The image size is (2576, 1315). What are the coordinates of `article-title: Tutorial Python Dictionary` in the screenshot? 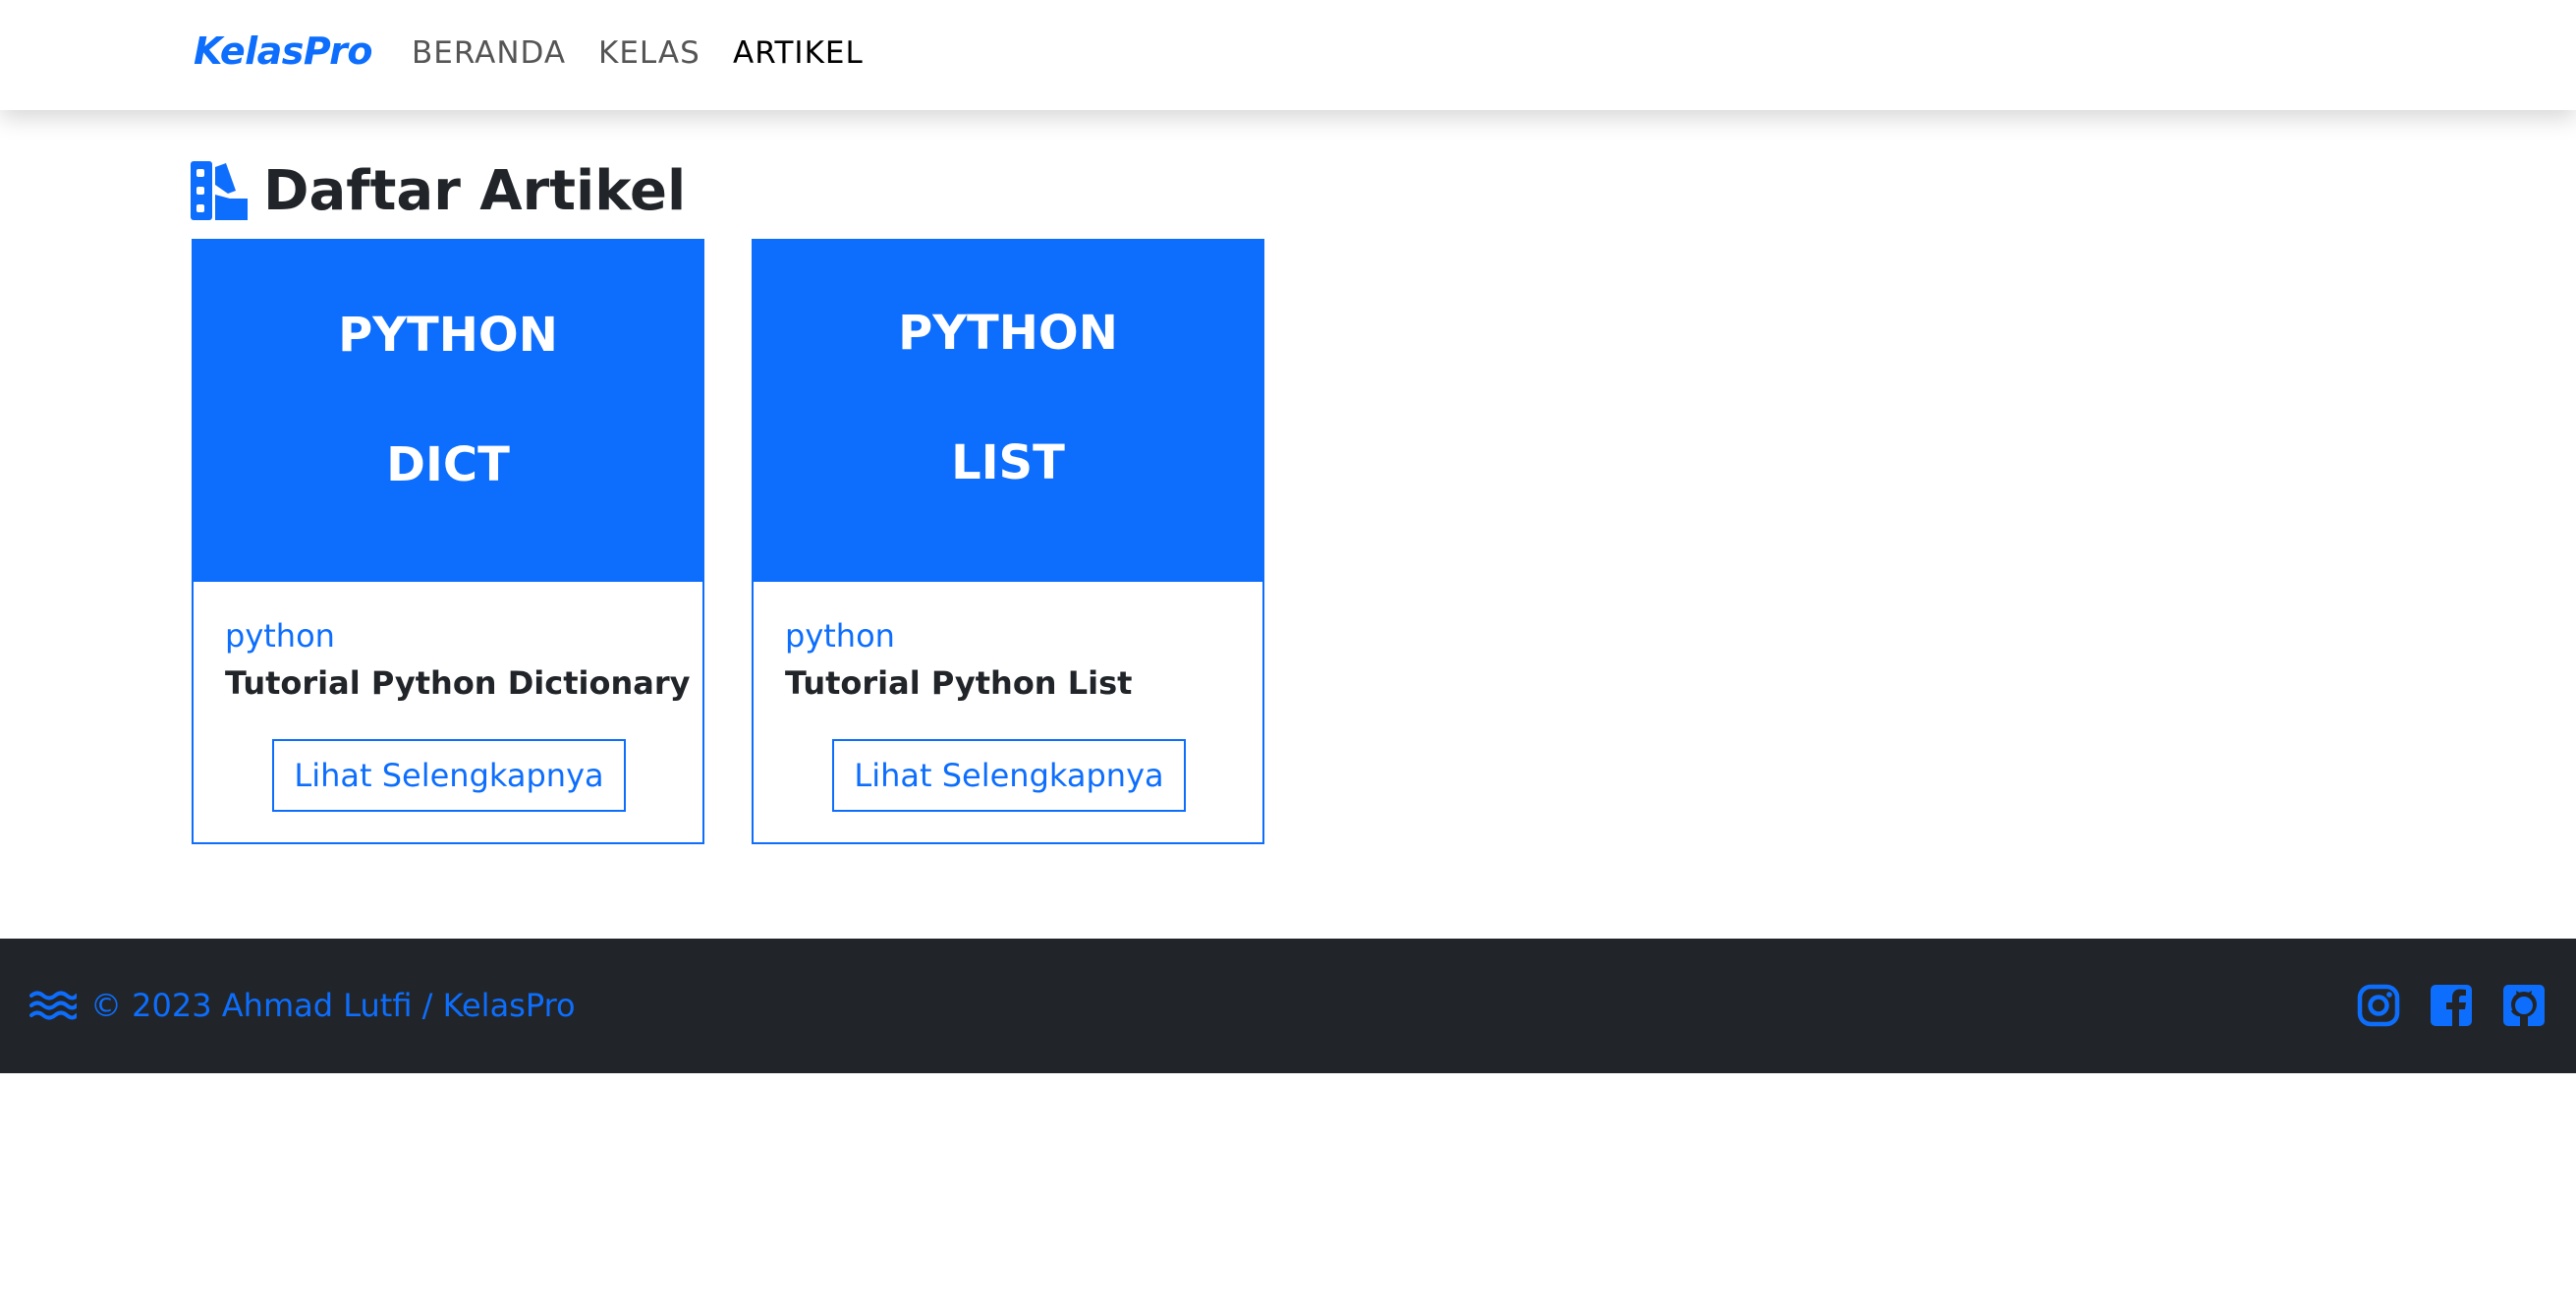 It's located at (458, 683).